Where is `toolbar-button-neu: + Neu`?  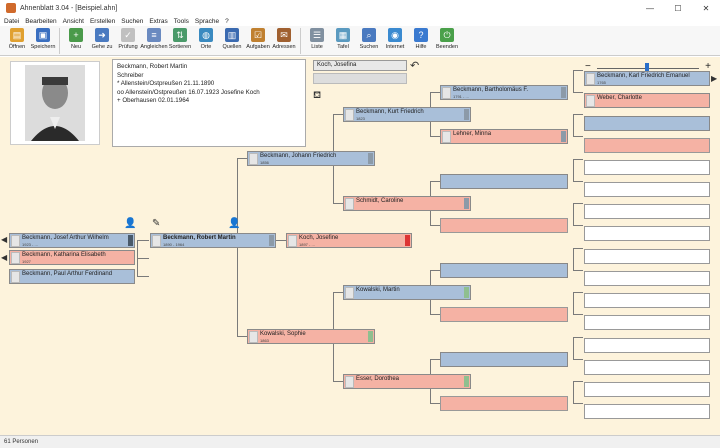
toolbar-button-neu: + Neu is located at coordinates (76, 41).